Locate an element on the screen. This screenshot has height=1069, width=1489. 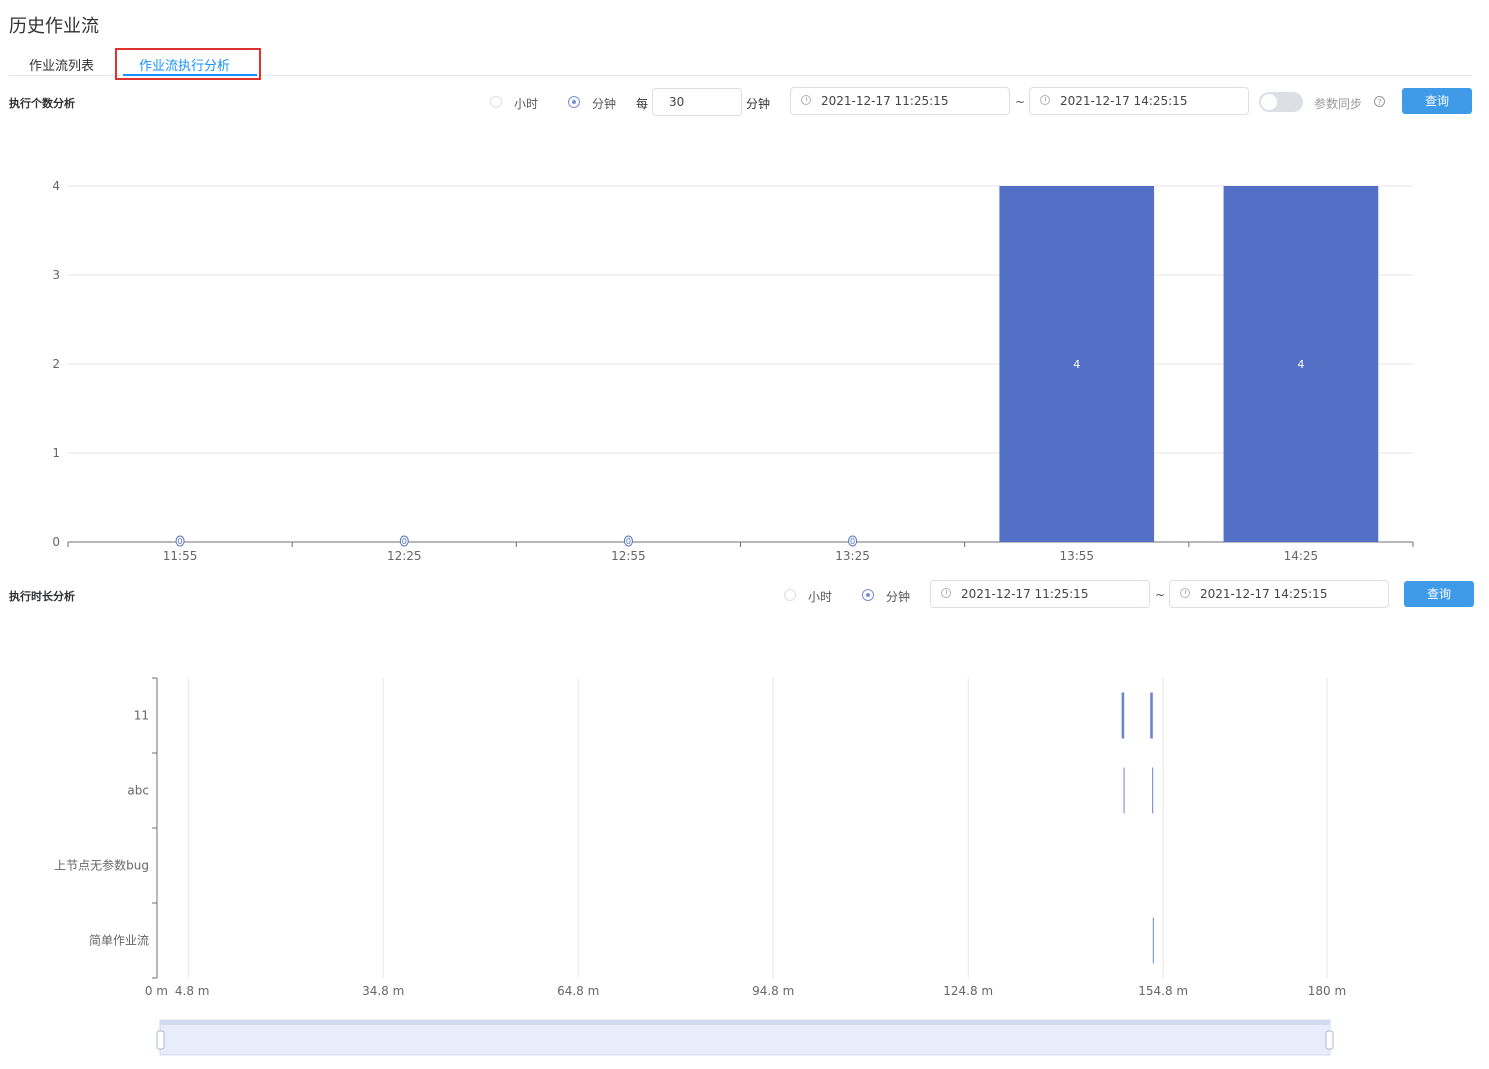
count-query-button: 查询 is located at coordinates (1437, 101).